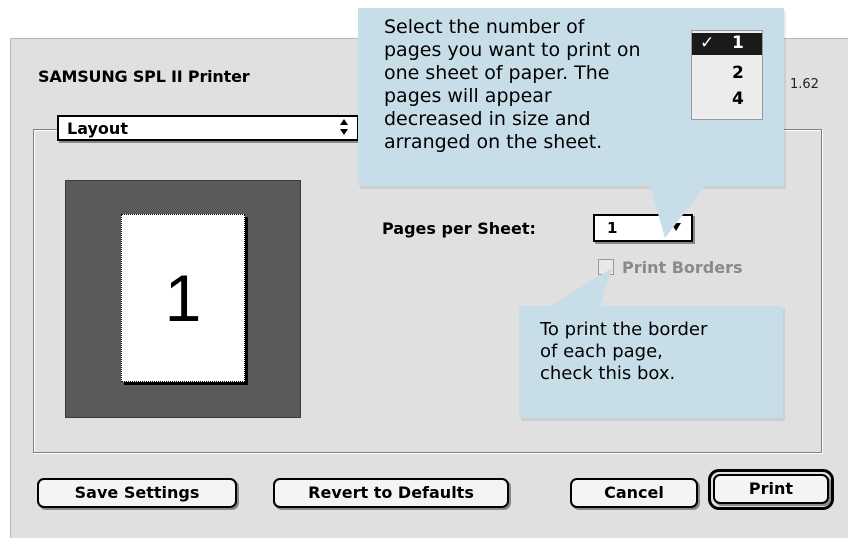 Image resolution: width=848 pixels, height=538 pixels. Describe the element at coordinates (391, 493) in the screenshot. I see `revert-to-defaults-button: Revert to Defaults` at that location.